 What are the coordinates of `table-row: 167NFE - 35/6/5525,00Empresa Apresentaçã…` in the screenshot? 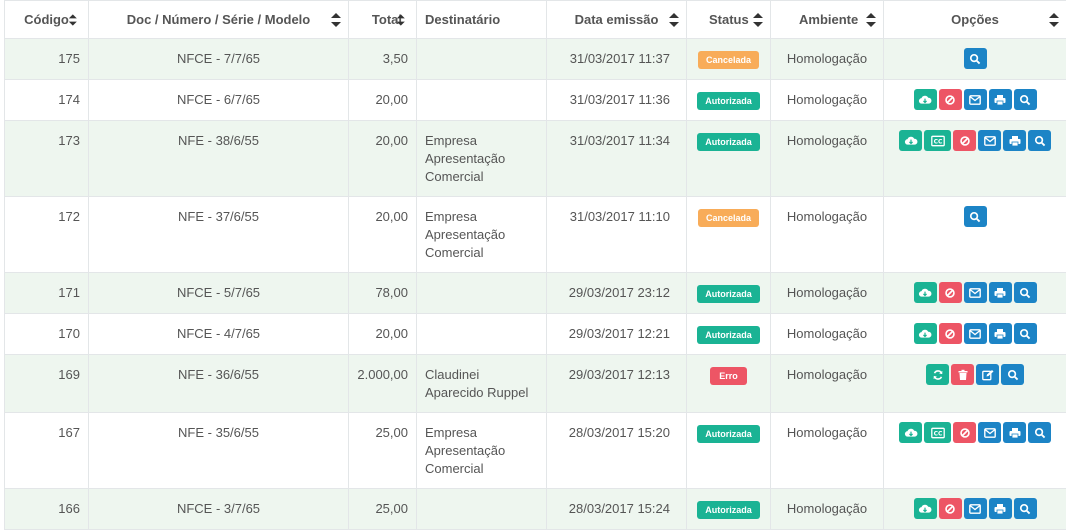 It's located at (535, 451).